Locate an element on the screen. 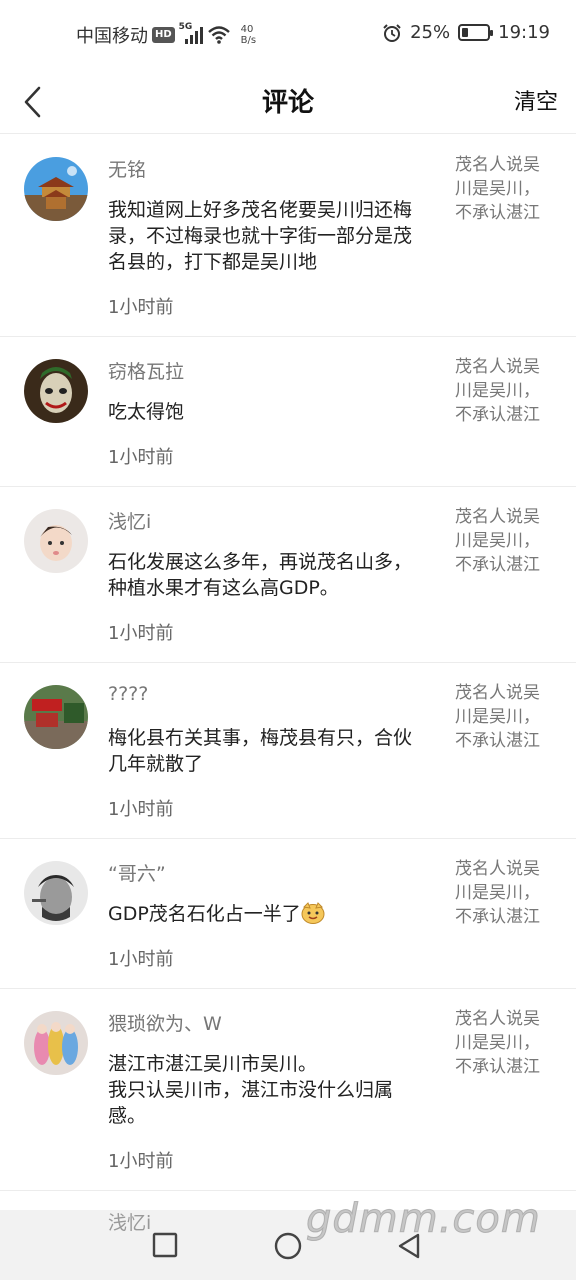 The image size is (576, 1280). username: 猥琐欲为、W is located at coordinates (165, 1022).